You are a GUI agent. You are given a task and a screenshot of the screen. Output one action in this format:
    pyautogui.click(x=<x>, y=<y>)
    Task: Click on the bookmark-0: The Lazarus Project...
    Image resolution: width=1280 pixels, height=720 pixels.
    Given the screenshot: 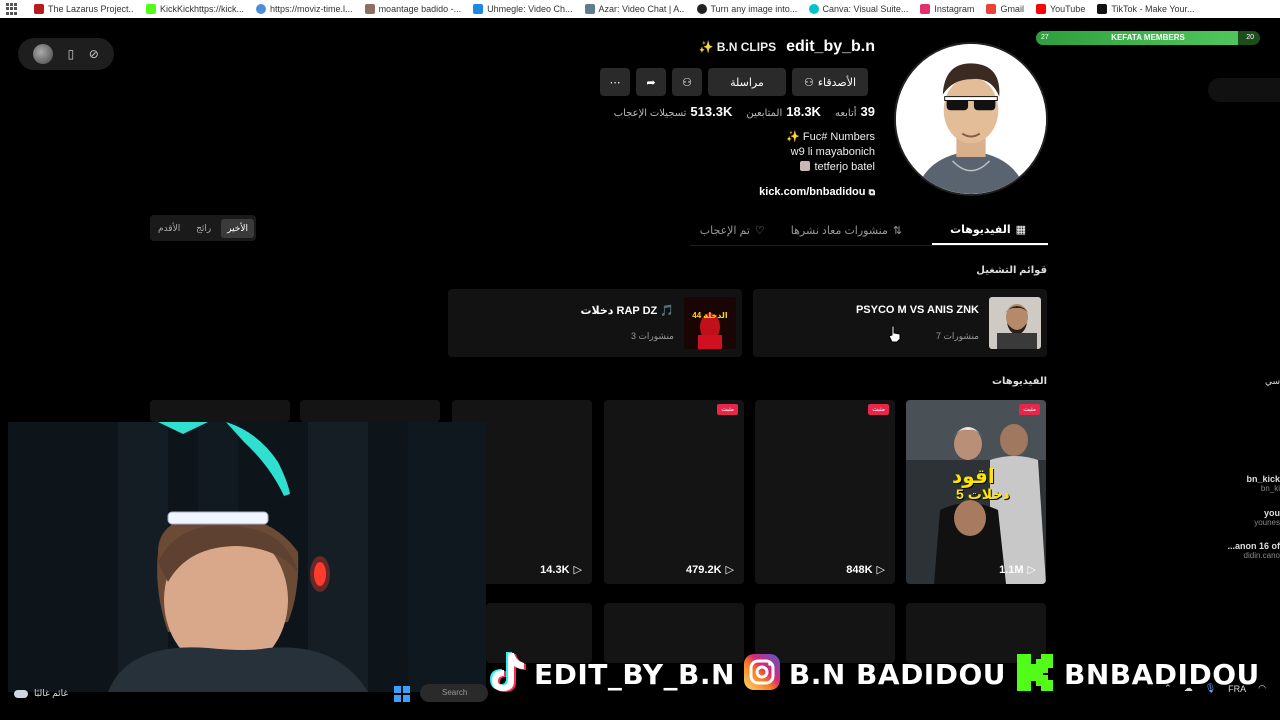 What is the action you would take?
    pyautogui.click(x=84, y=9)
    